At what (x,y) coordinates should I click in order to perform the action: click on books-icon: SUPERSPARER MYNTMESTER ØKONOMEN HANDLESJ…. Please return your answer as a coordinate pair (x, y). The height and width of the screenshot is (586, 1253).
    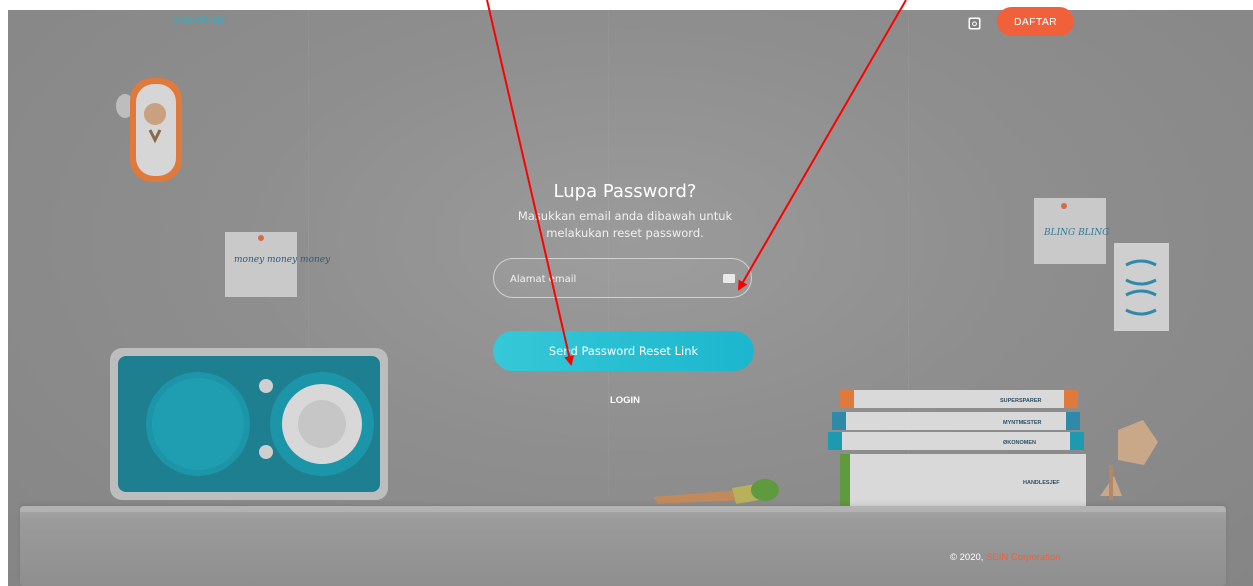
    Looking at the image, I should click on (957, 448).